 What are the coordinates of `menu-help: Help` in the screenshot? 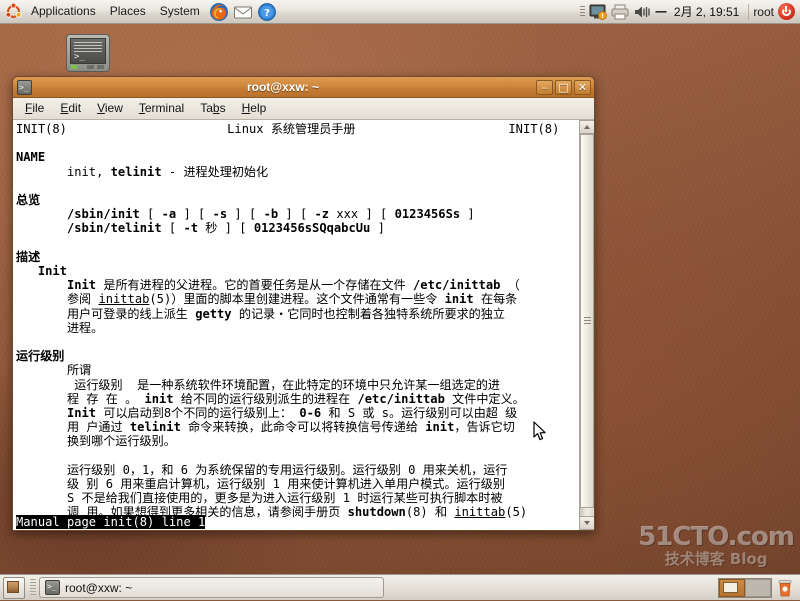 It's located at (254, 108).